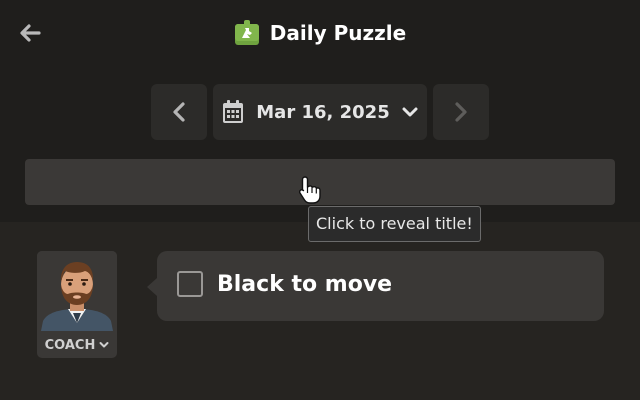 This screenshot has width=640, height=400. What do you see at coordinates (305, 284) in the screenshot?
I see `coach-message: Black to move` at bounding box center [305, 284].